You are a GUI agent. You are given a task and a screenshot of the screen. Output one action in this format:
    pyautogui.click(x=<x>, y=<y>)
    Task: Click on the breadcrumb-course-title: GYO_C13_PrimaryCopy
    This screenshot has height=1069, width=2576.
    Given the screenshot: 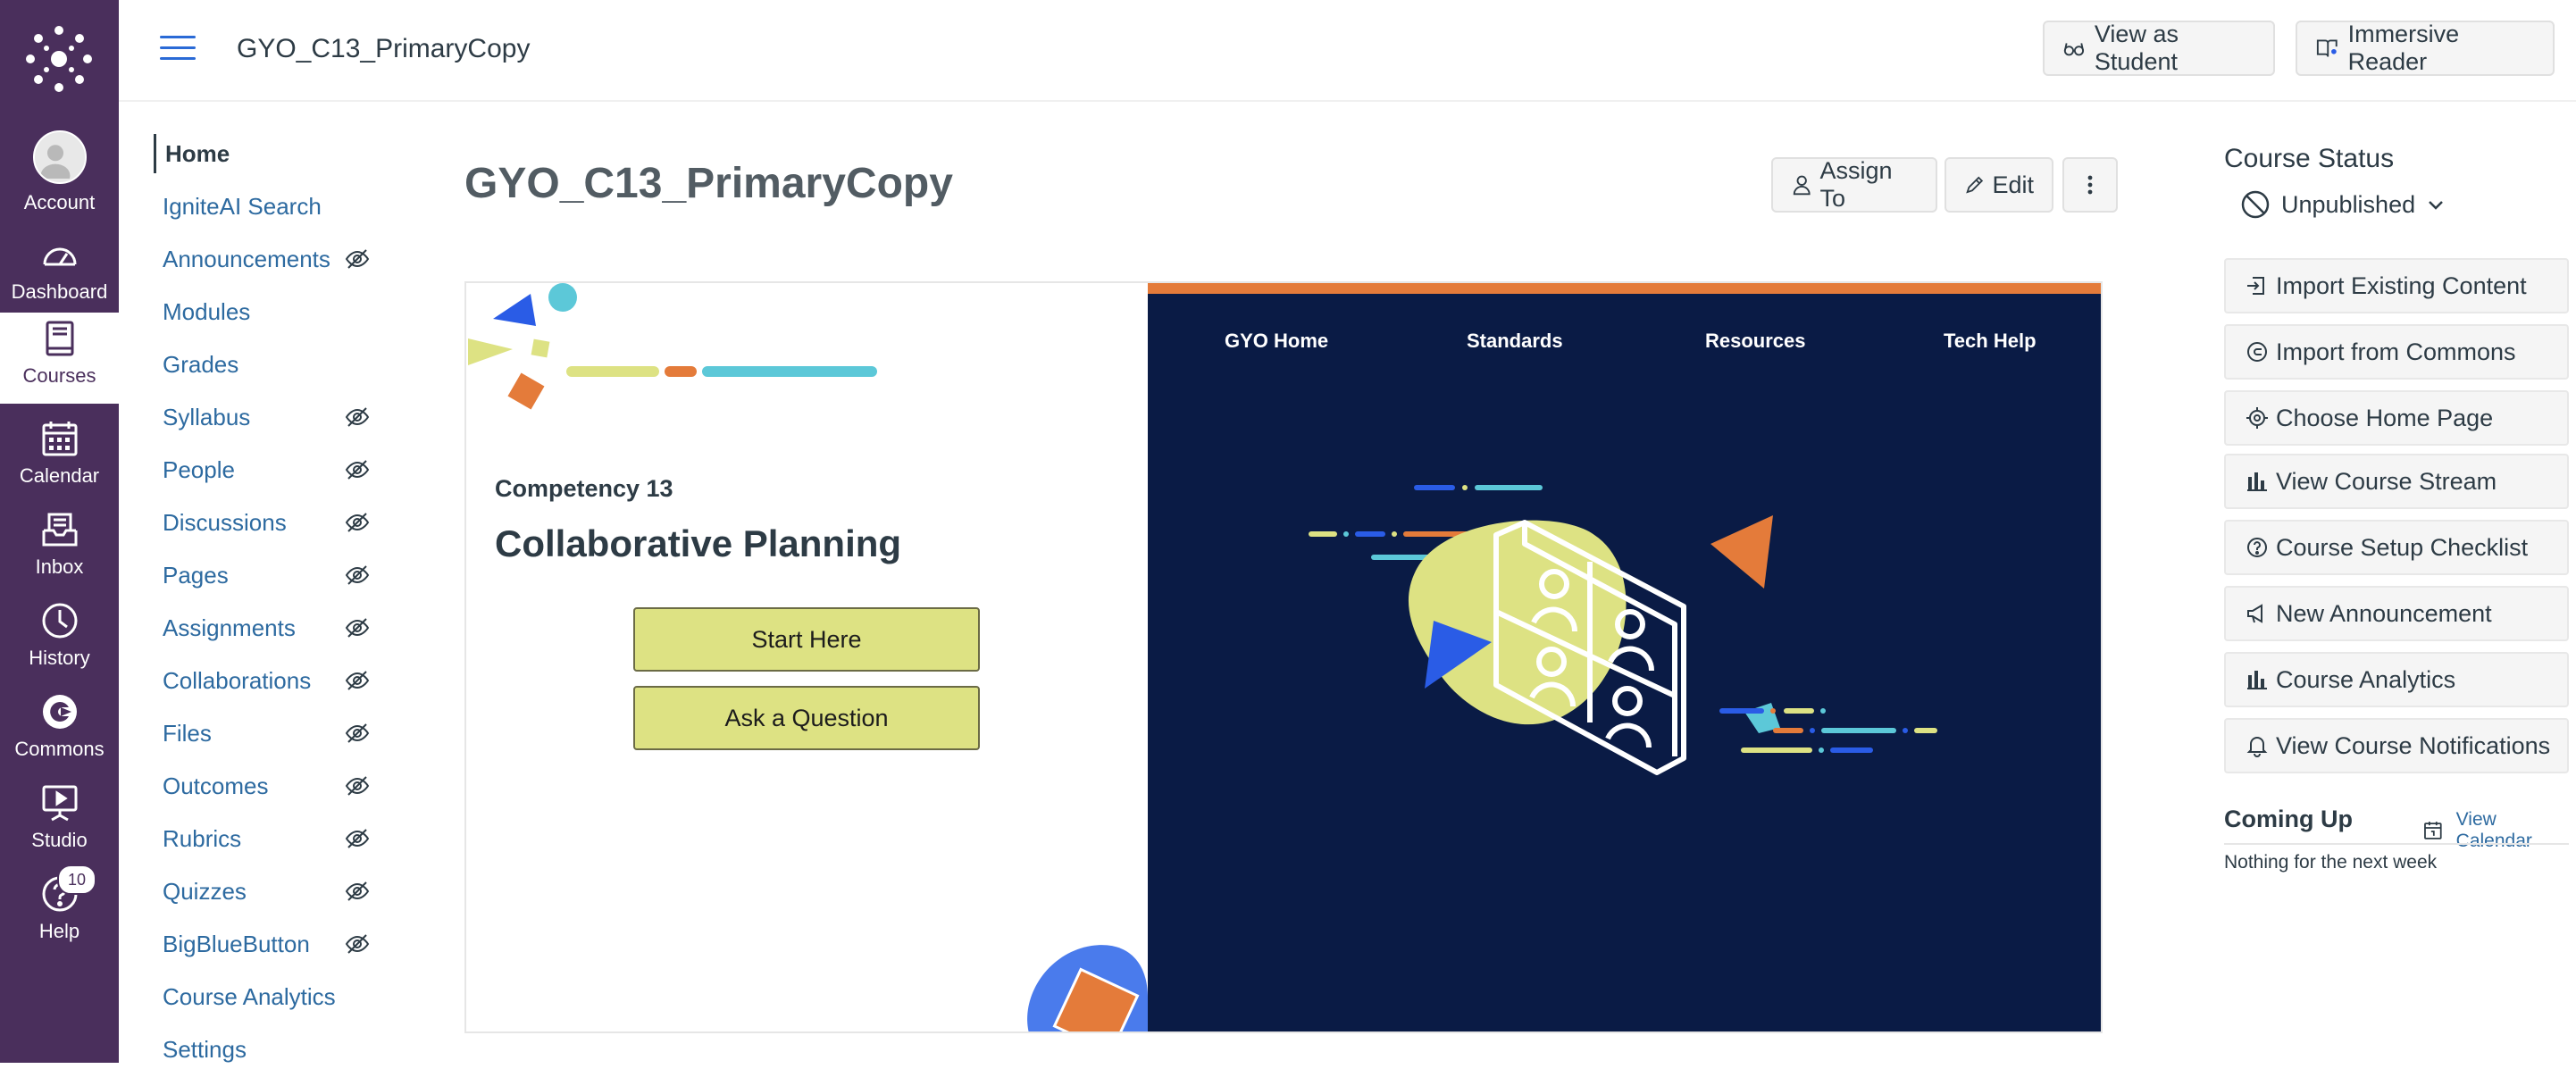 What is the action you would take?
    pyautogui.click(x=384, y=49)
    